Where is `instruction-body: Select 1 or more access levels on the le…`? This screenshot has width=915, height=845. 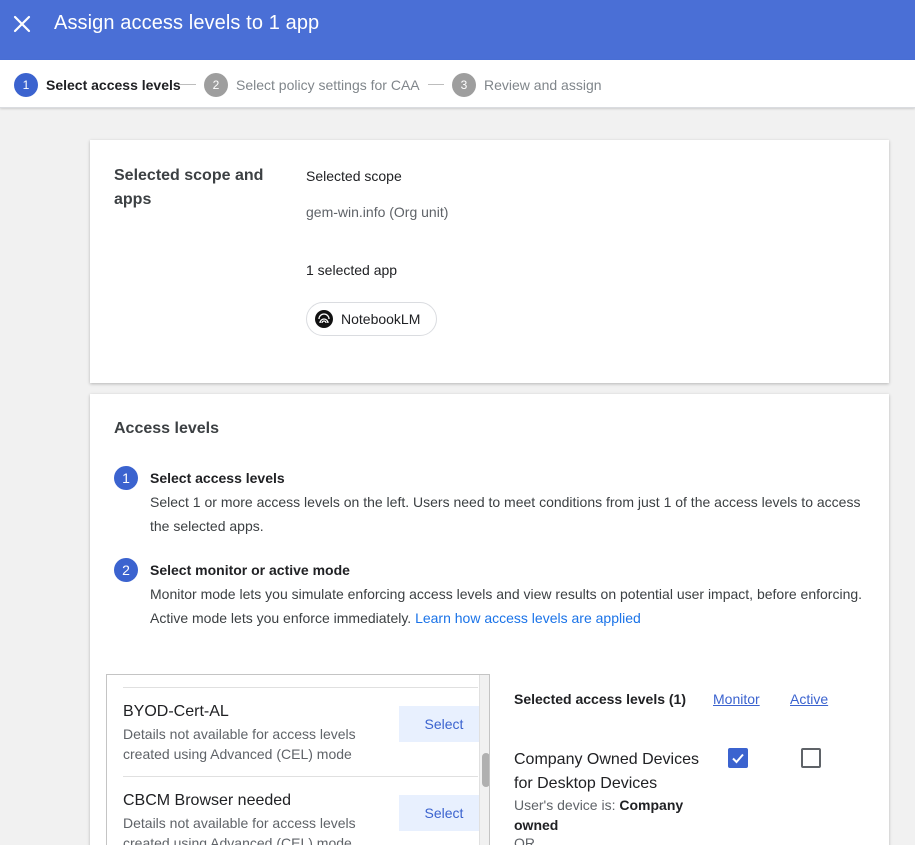 instruction-body: Select 1 or more access levels on the le… is located at coordinates (505, 514).